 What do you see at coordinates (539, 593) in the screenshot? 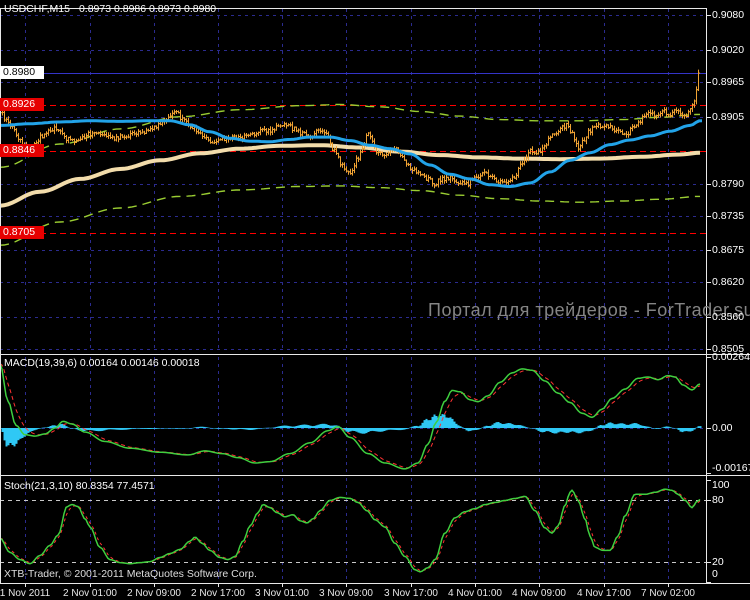
I see `time-axis-label: 4 Nov 09:00` at bounding box center [539, 593].